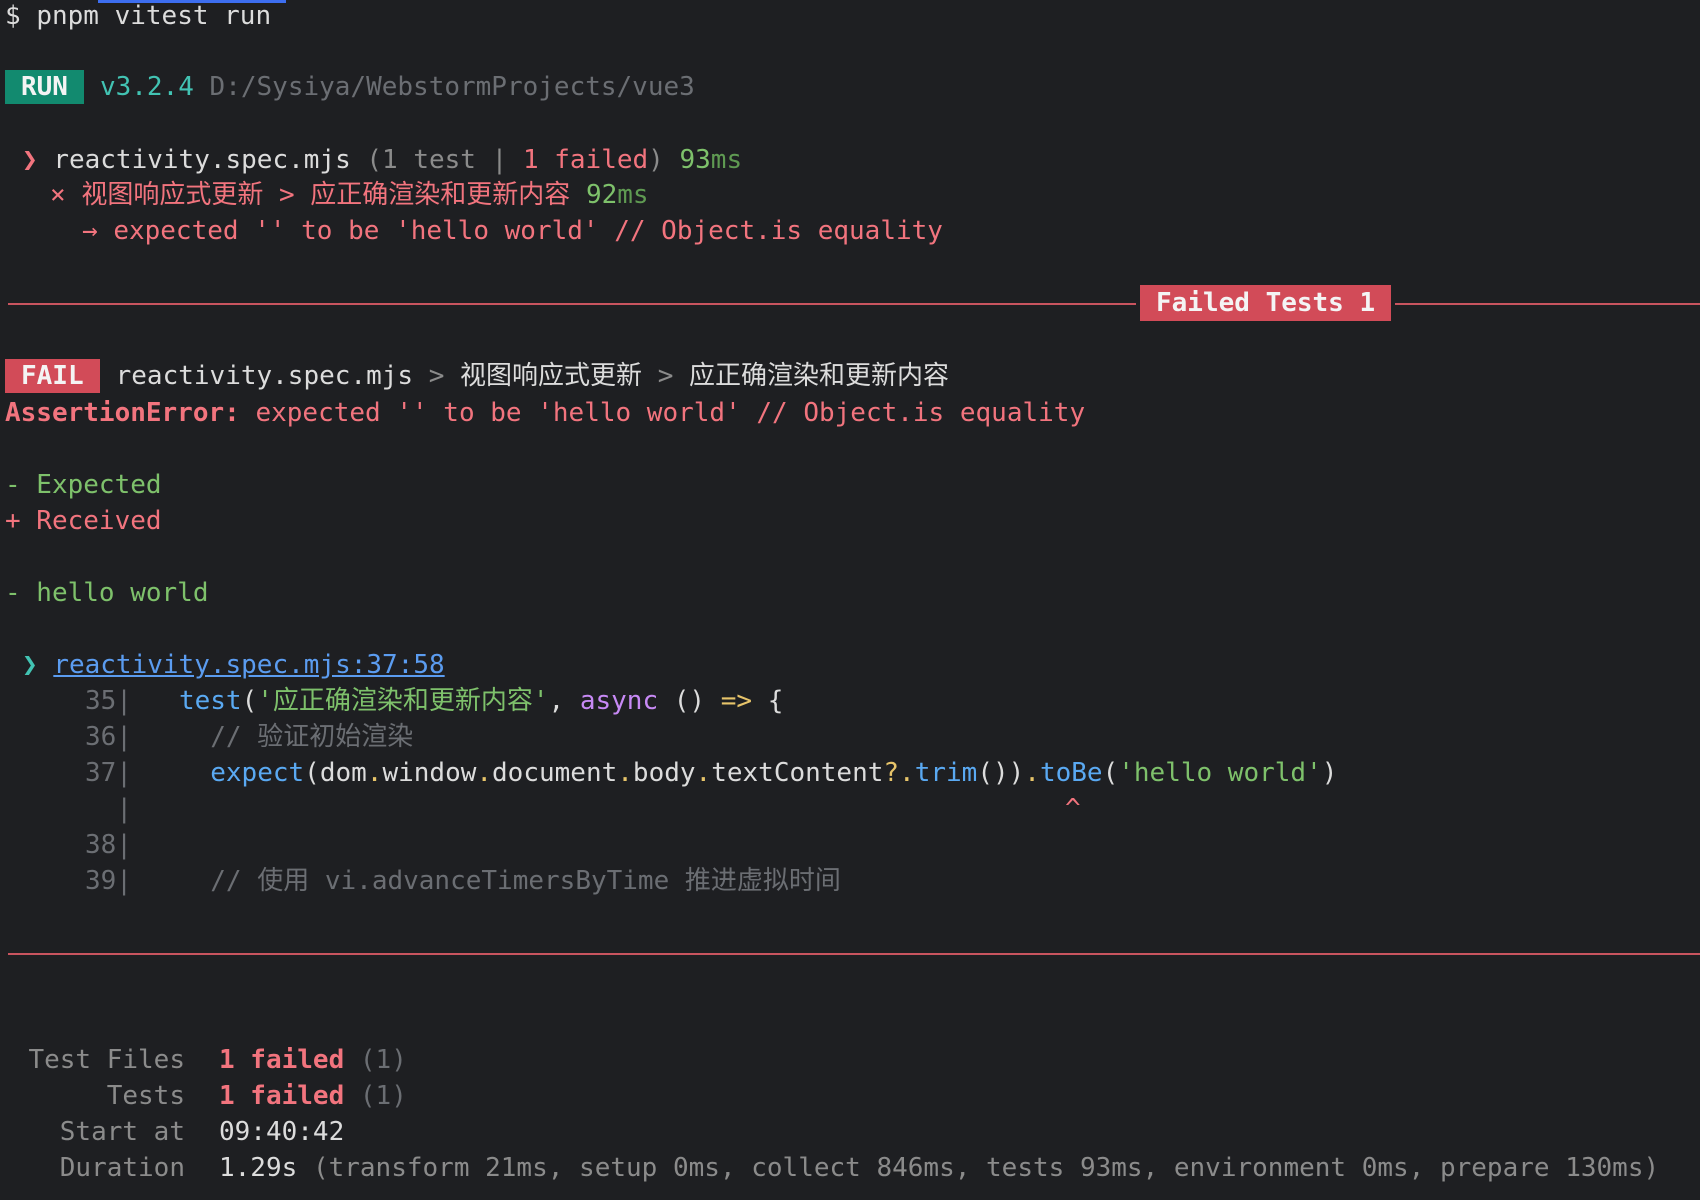 The width and height of the screenshot is (1700, 1200). What do you see at coordinates (30, 665) in the screenshot?
I see `location-chevron-icon: ❯` at bounding box center [30, 665].